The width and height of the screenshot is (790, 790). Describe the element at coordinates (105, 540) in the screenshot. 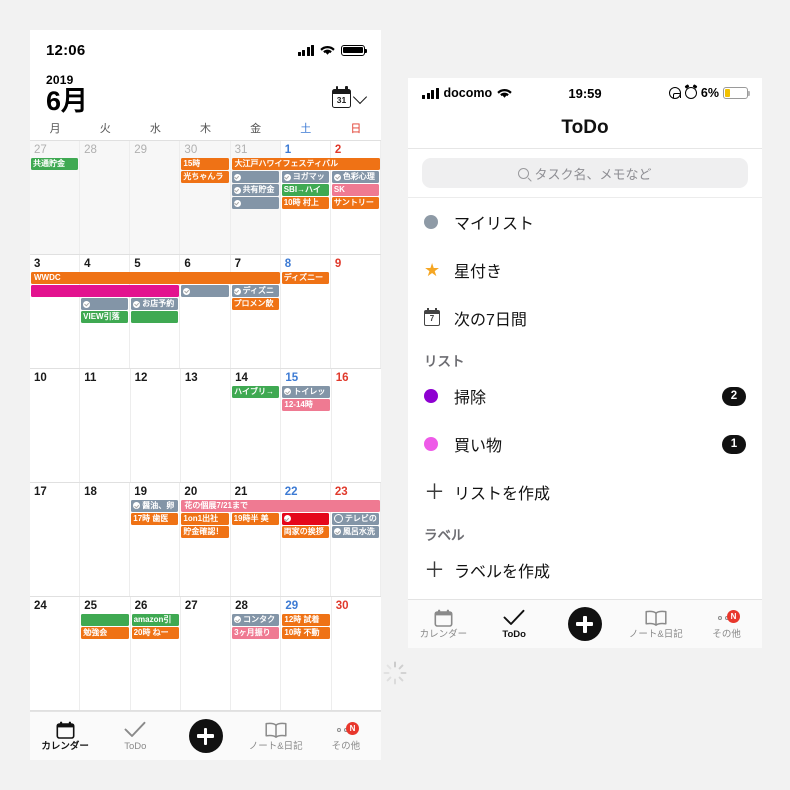

I see `calendar-day-cell: 18` at that location.